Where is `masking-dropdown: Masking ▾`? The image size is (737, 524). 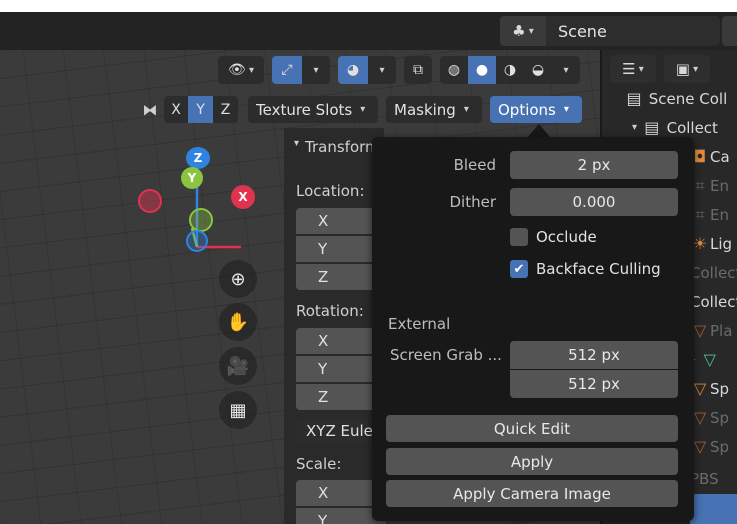 masking-dropdown: Masking ▾ is located at coordinates (434, 109).